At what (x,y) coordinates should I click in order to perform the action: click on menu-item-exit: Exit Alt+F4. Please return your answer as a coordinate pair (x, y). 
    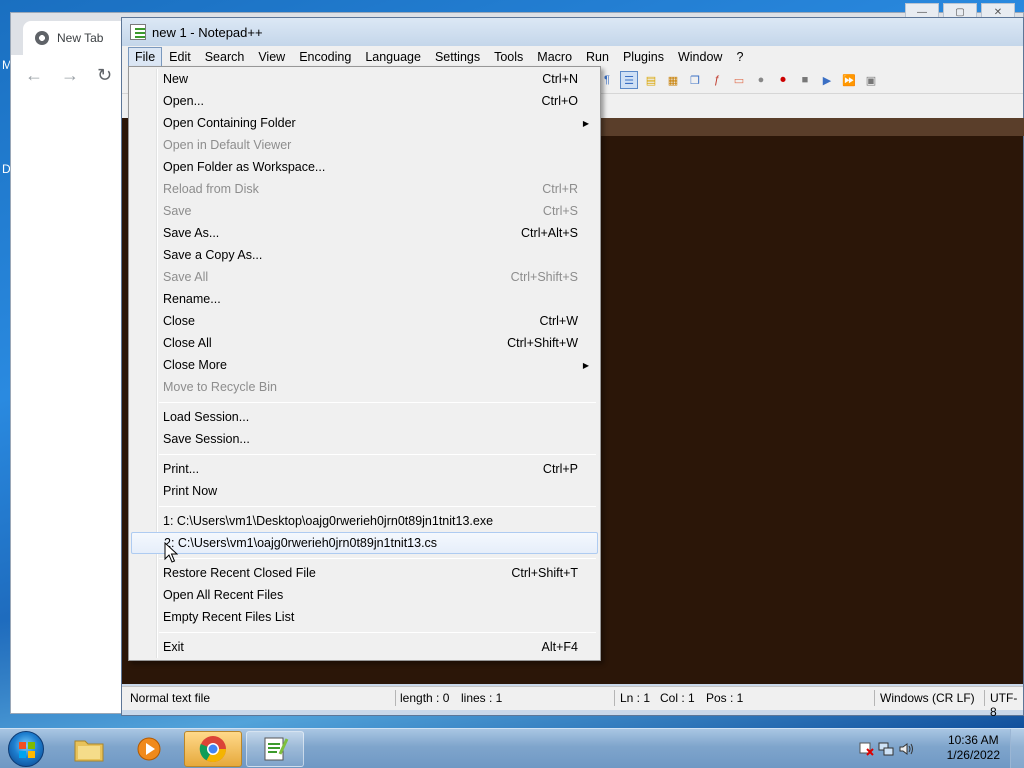
    Looking at the image, I should click on (364, 647).